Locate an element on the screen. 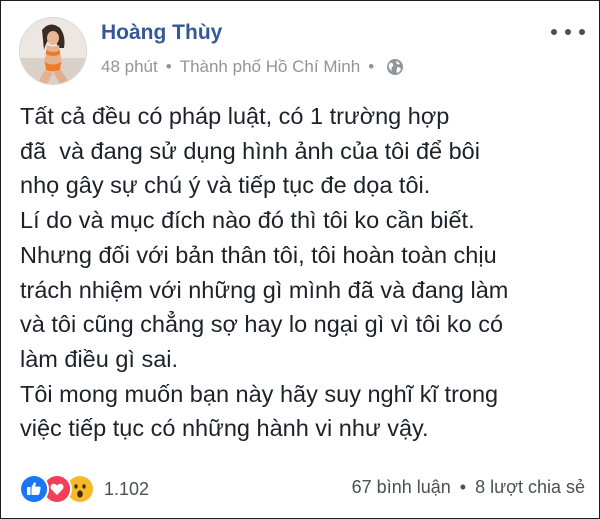 The width and height of the screenshot is (600, 519). post-location: Thành phố Hồ Chí Minh is located at coordinates (270, 67).